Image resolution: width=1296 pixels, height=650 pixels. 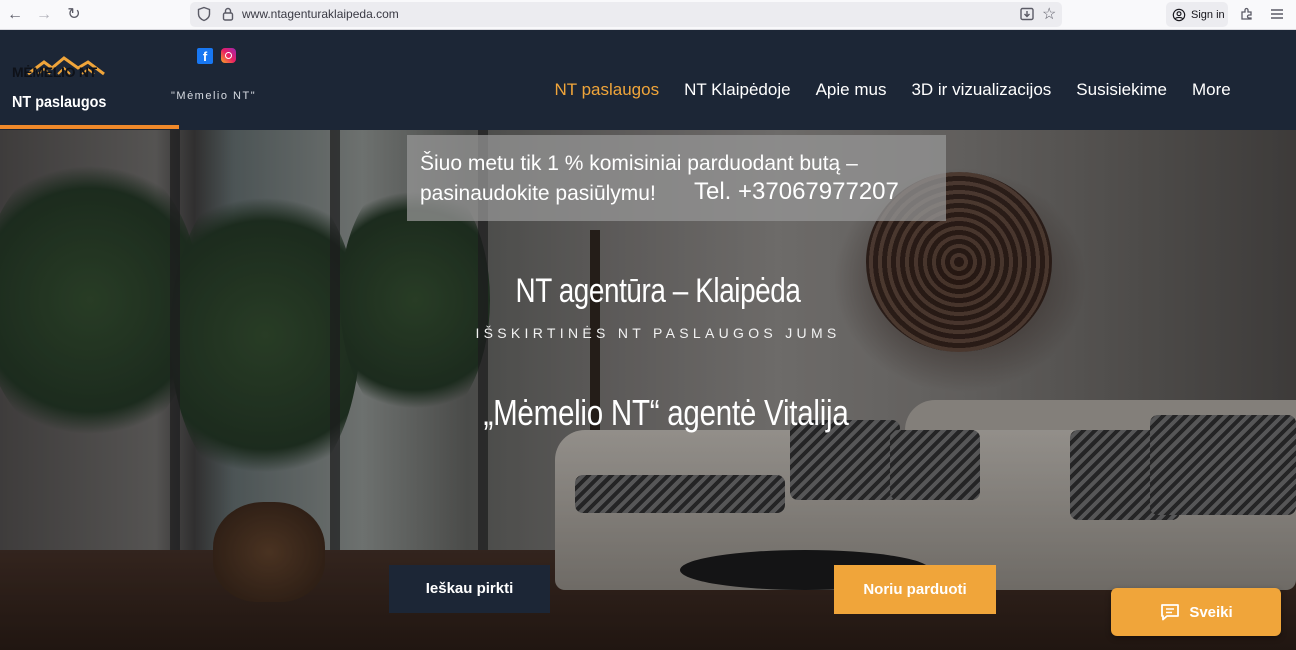 What do you see at coordinates (981, 90) in the screenshot?
I see `nav-3d-vizualizacijos: 3D ir vizualizacijos` at bounding box center [981, 90].